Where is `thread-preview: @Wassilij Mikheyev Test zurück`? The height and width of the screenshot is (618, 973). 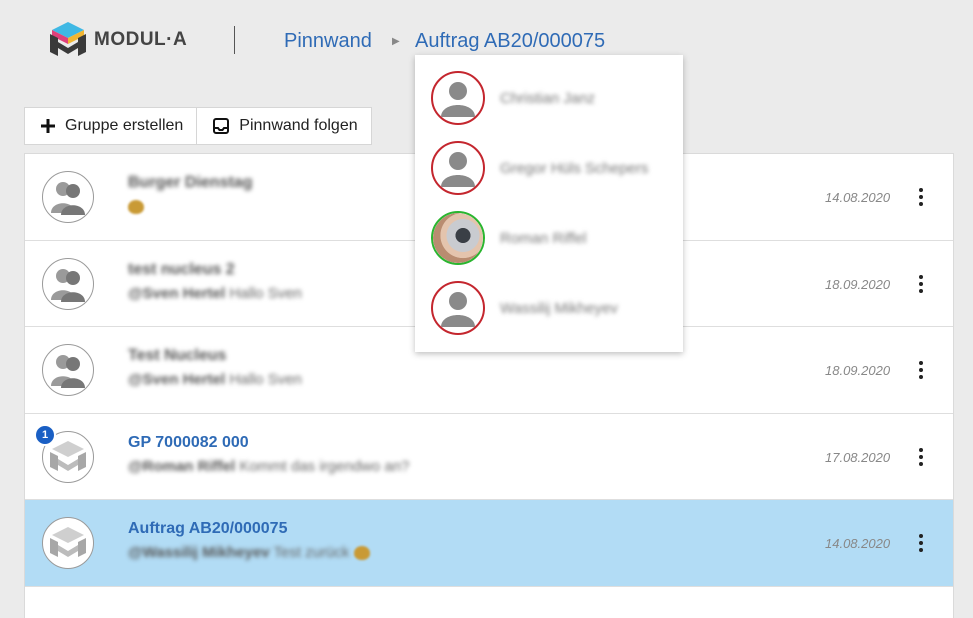
thread-preview: @Wassilij Mikheyev Test zurück is located at coordinates (249, 552).